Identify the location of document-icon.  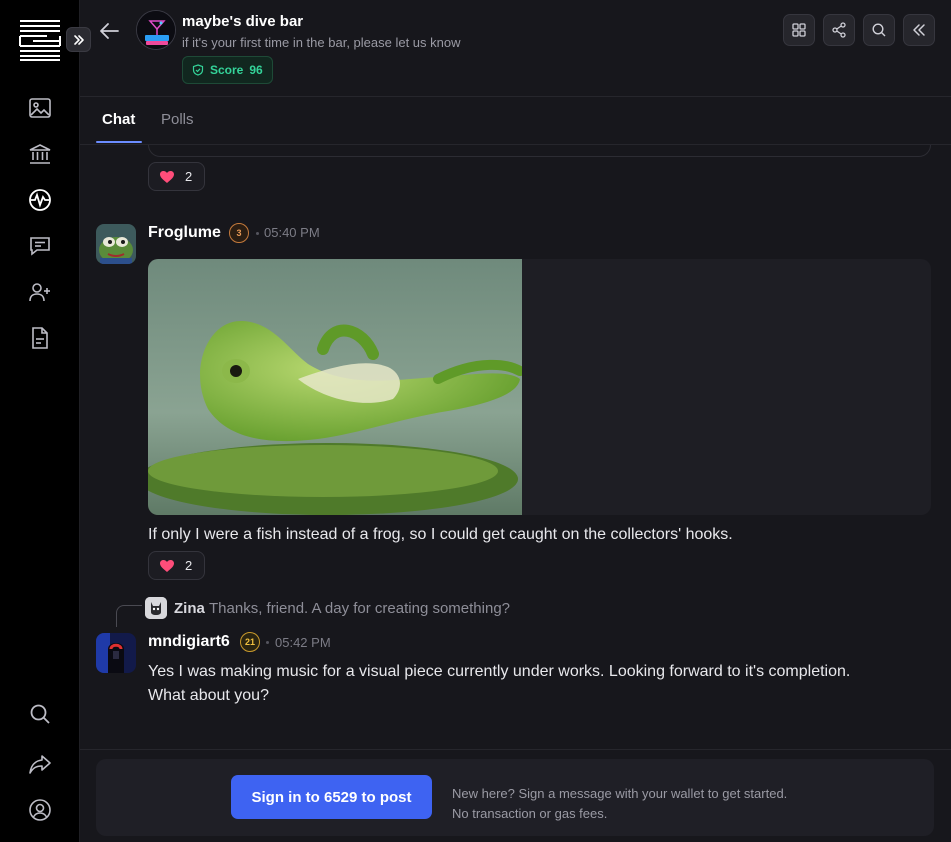
(40, 338).